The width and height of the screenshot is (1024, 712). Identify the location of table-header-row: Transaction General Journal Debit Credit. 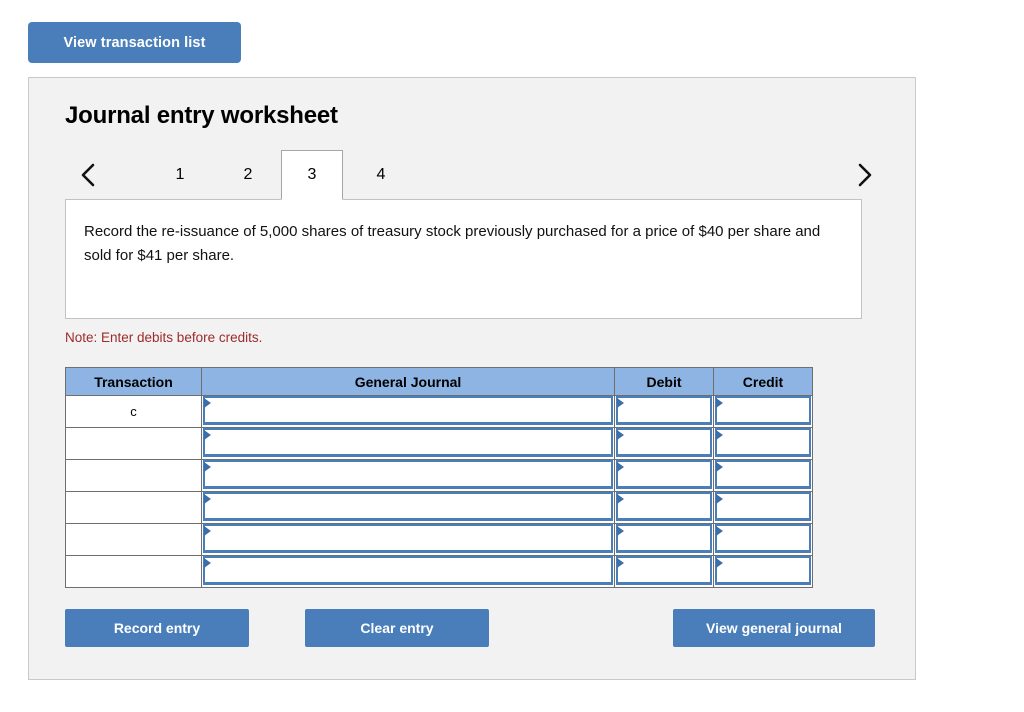
(439, 381).